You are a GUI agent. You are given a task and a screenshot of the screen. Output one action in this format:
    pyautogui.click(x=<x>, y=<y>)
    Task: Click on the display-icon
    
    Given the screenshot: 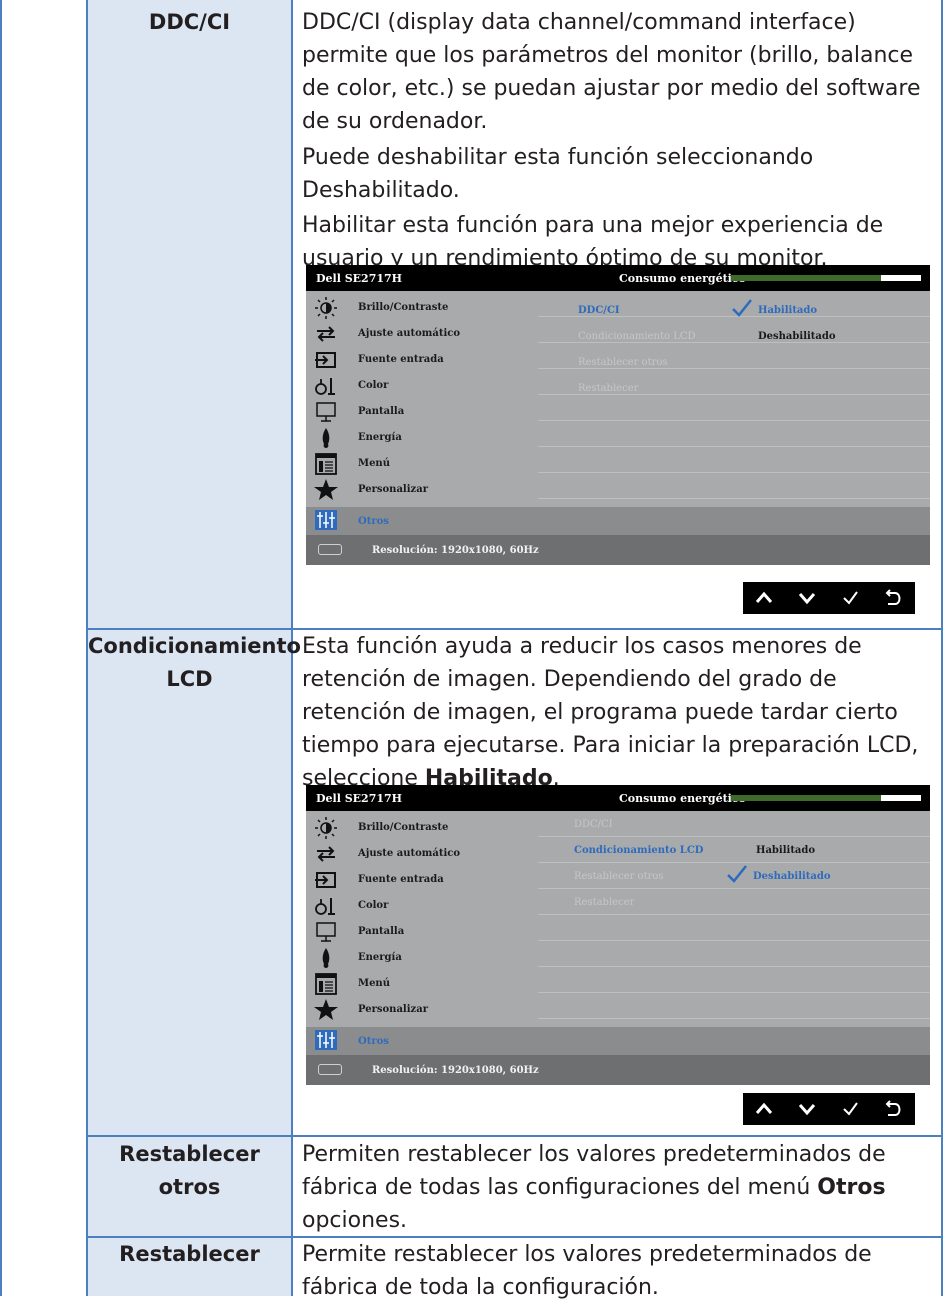 What is the action you would take?
    pyautogui.click(x=326, y=932)
    